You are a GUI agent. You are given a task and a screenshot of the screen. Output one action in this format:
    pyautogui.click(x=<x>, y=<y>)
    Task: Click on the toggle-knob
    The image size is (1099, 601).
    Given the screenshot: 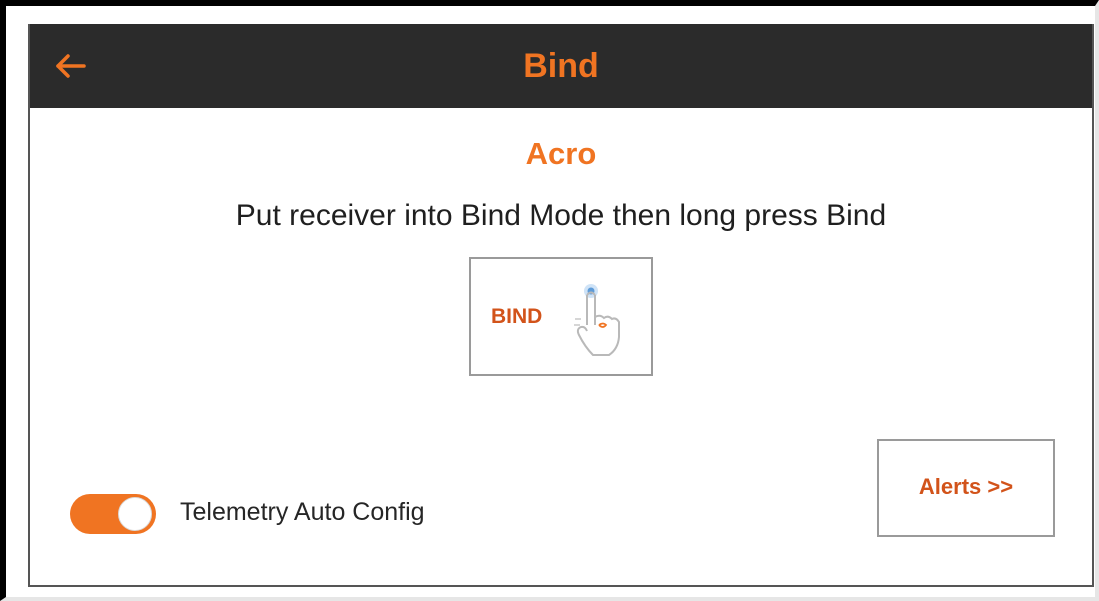 What is the action you would take?
    pyautogui.click(x=135, y=514)
    